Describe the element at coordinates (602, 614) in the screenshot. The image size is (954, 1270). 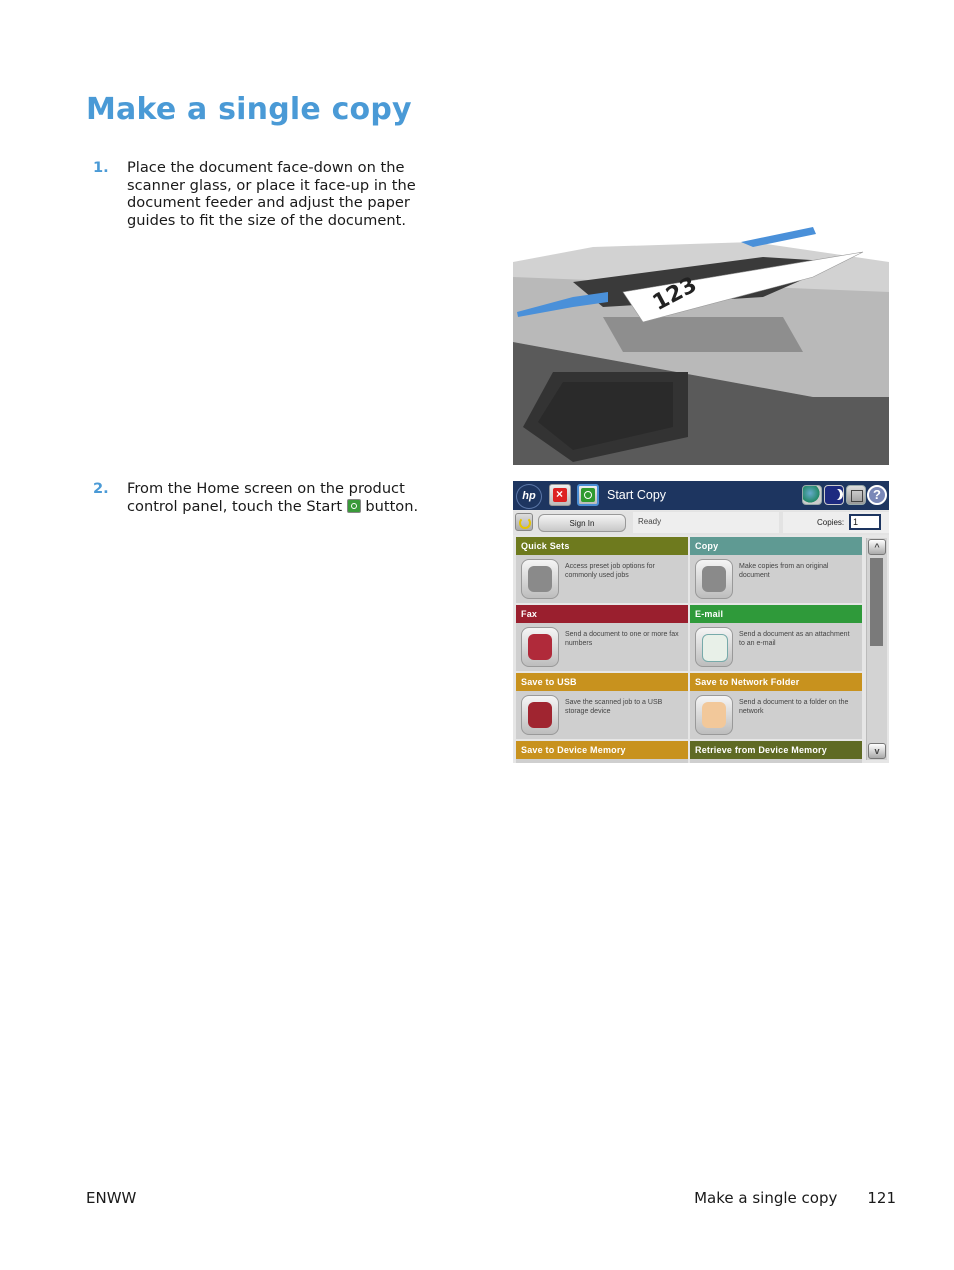
I see `tile-title: Fax` at that location.